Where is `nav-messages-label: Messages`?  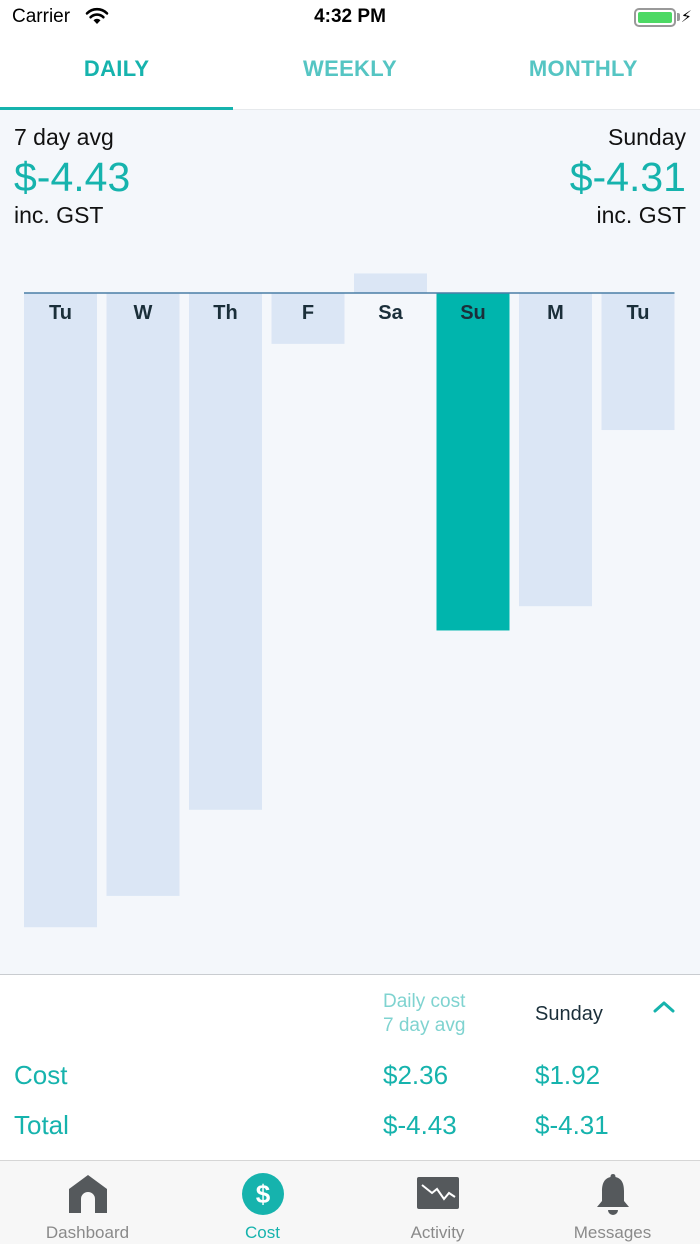
nav-messages-label: Messages is located at coordinates (612, 1232).